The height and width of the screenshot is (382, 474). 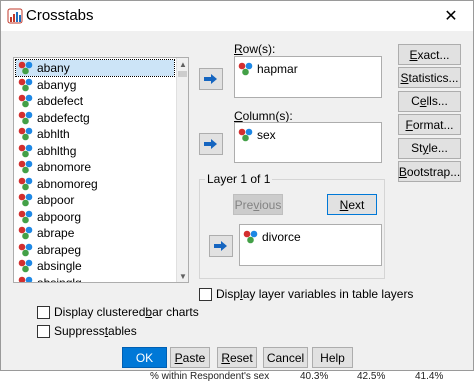 I want to click on variable-list-item: abdefectg, so click(x=95, y=118).